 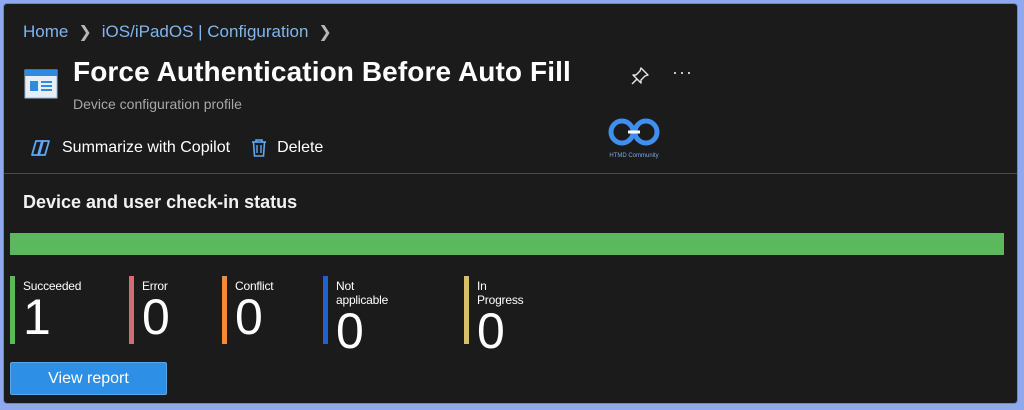 I want to click on breadcrumb-home-link: Home, so click(x=45, y=32).